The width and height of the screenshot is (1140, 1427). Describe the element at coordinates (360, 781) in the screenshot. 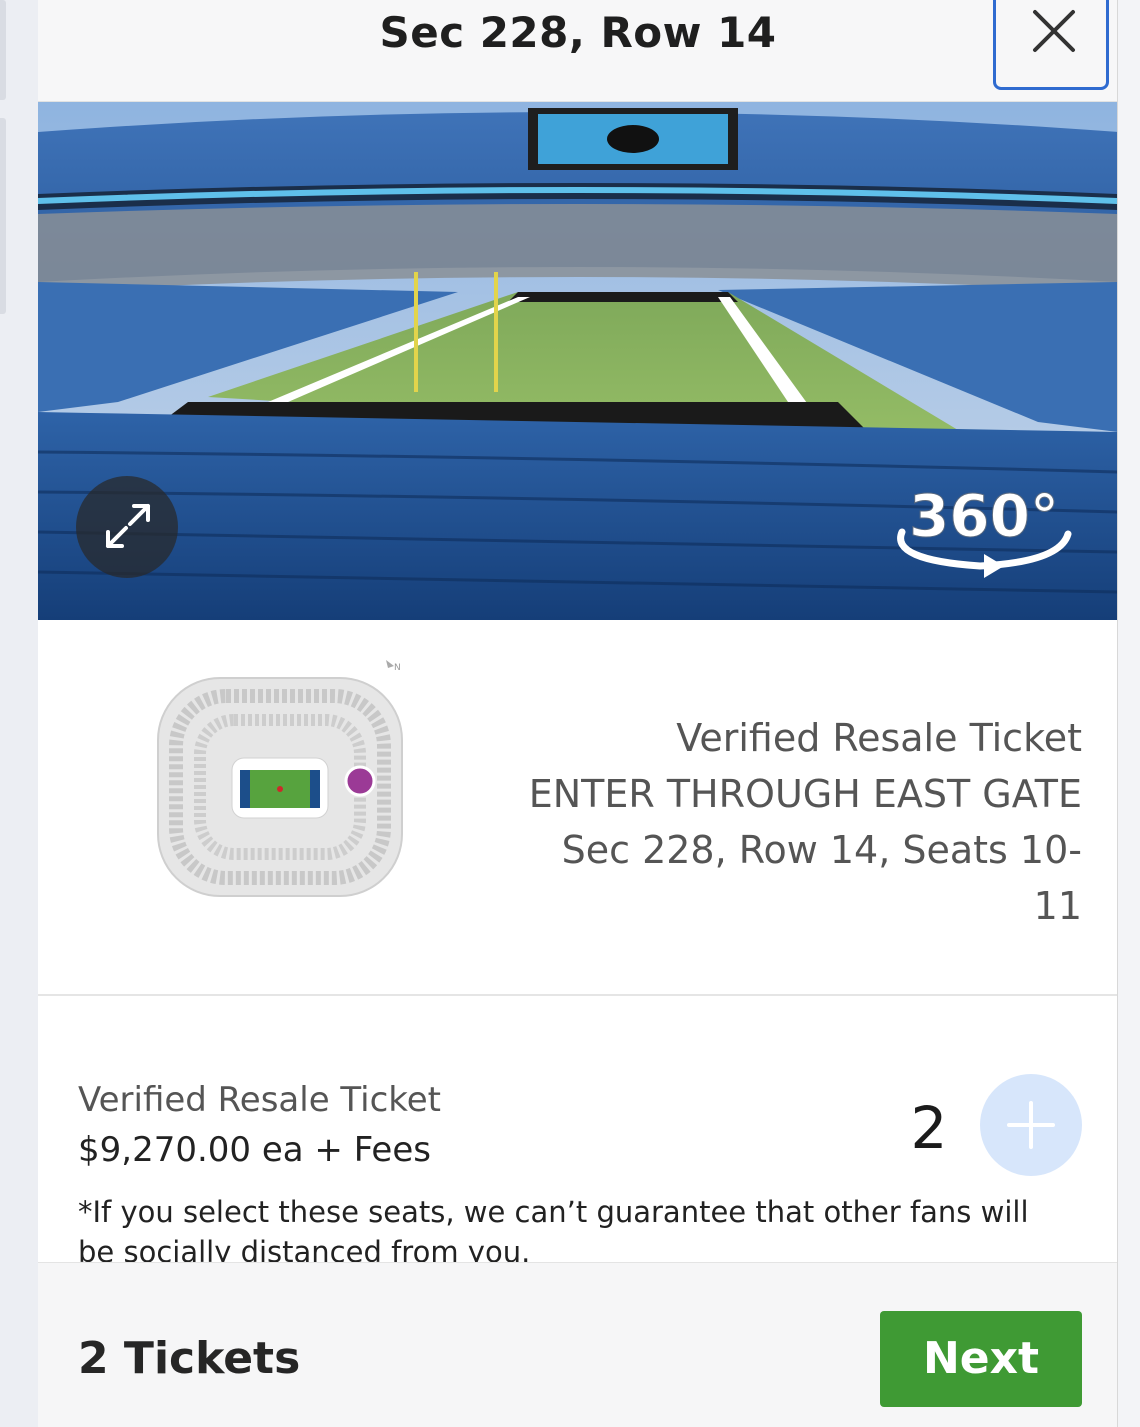

I see `seat-location-marker` at that location.